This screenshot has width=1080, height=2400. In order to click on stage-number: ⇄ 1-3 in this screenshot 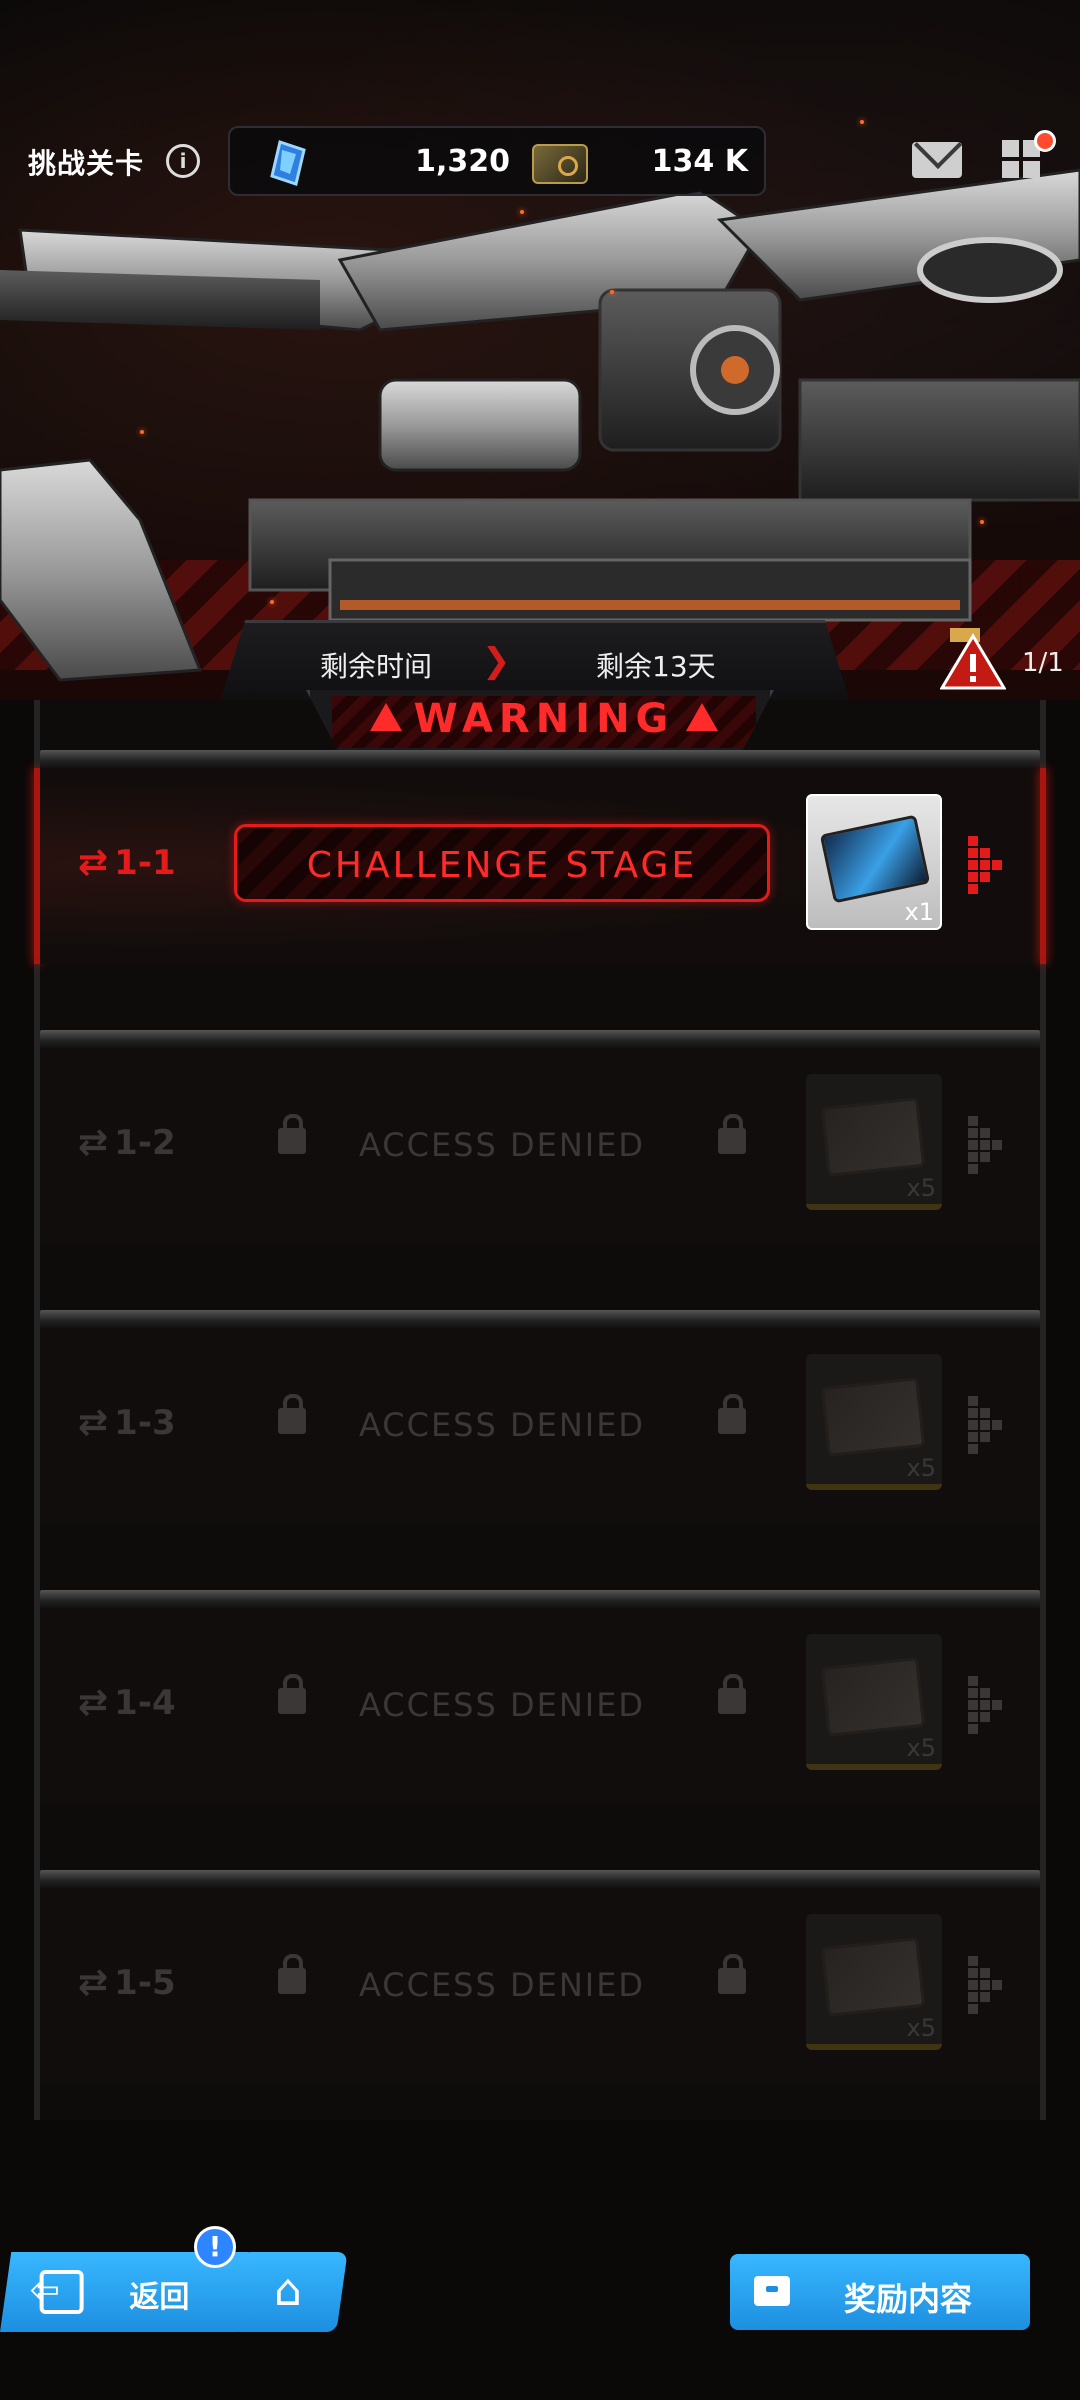, I will do `click(127, 1422)`.